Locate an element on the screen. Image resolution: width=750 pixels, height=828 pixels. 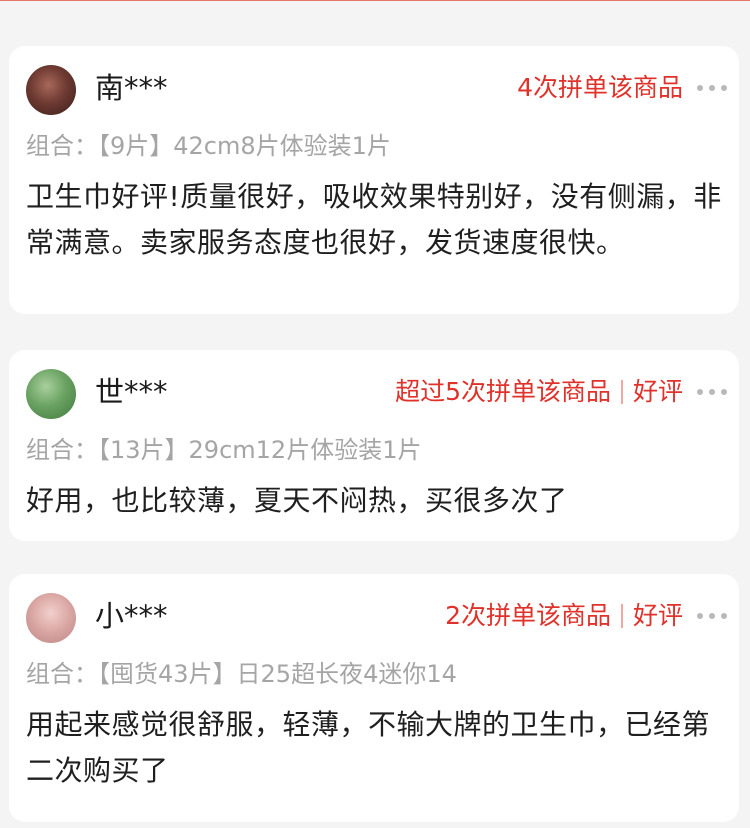
variant-value: 【9片】42cm8片体验装1片 is located at coordinates (244, 146).